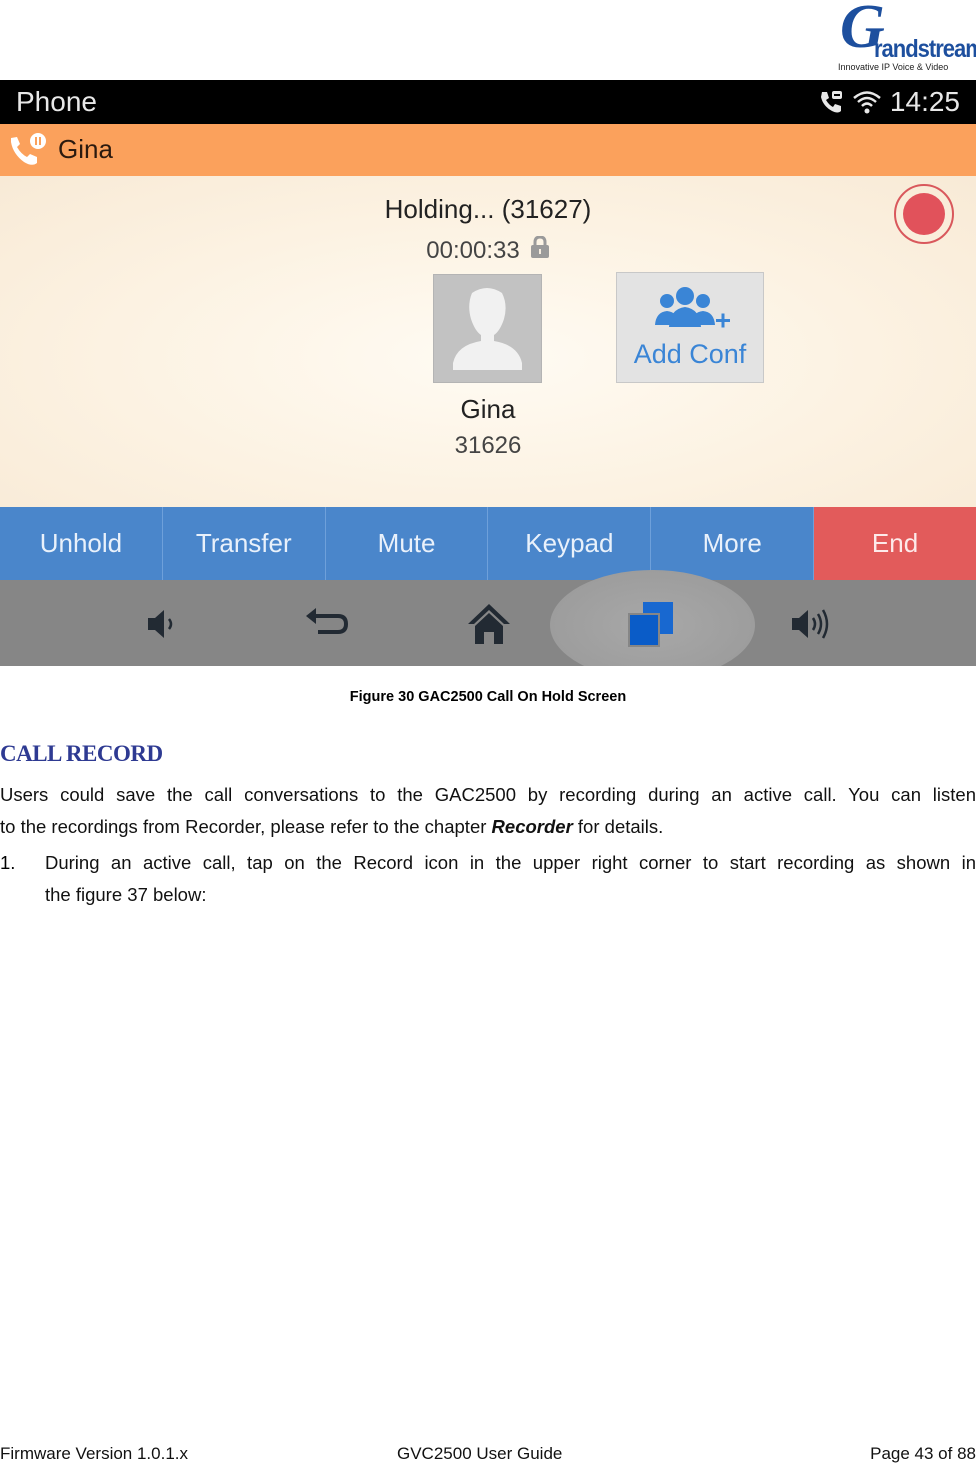 This screenshot has height=1466, width=976. Describe the element at coordinates (244, 543) in the screenshot. I see `transfer-button: Transfer` at that location.